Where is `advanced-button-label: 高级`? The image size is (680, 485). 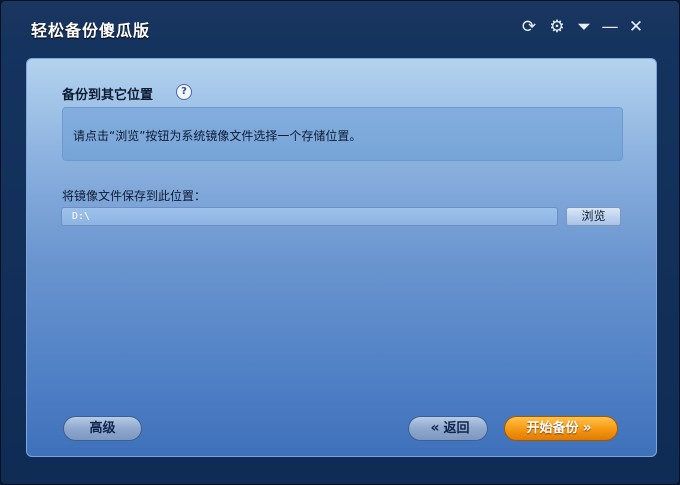
advanced-button-label: 高级 is located at coordinates (102, 428).